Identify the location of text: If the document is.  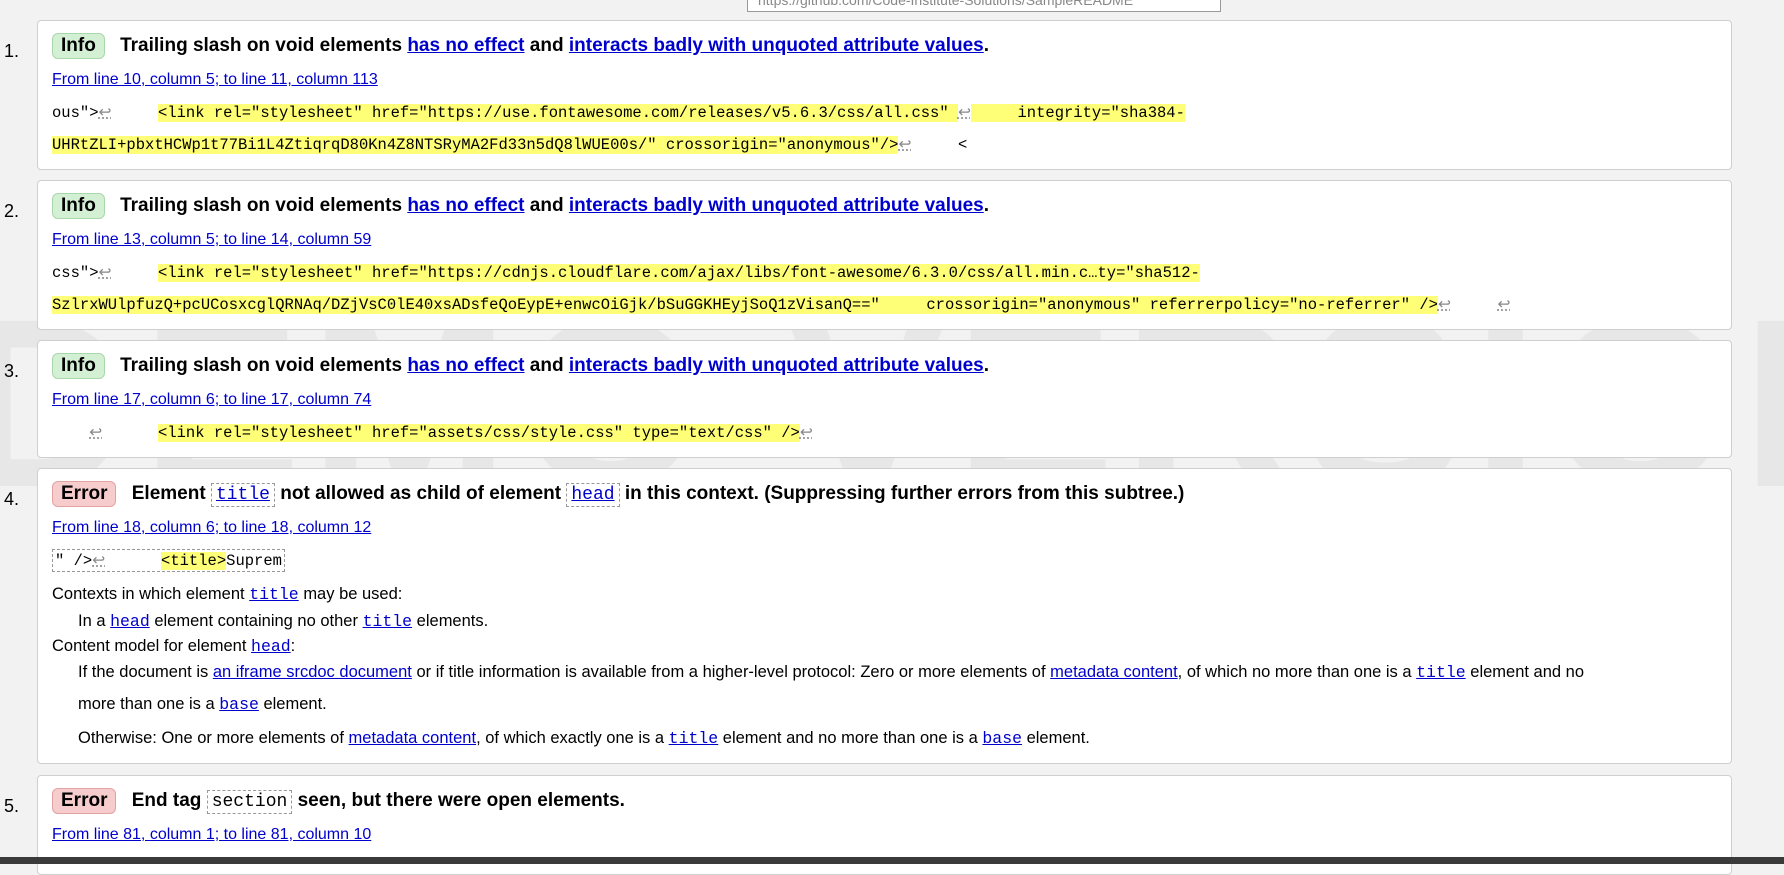
(143, 672).